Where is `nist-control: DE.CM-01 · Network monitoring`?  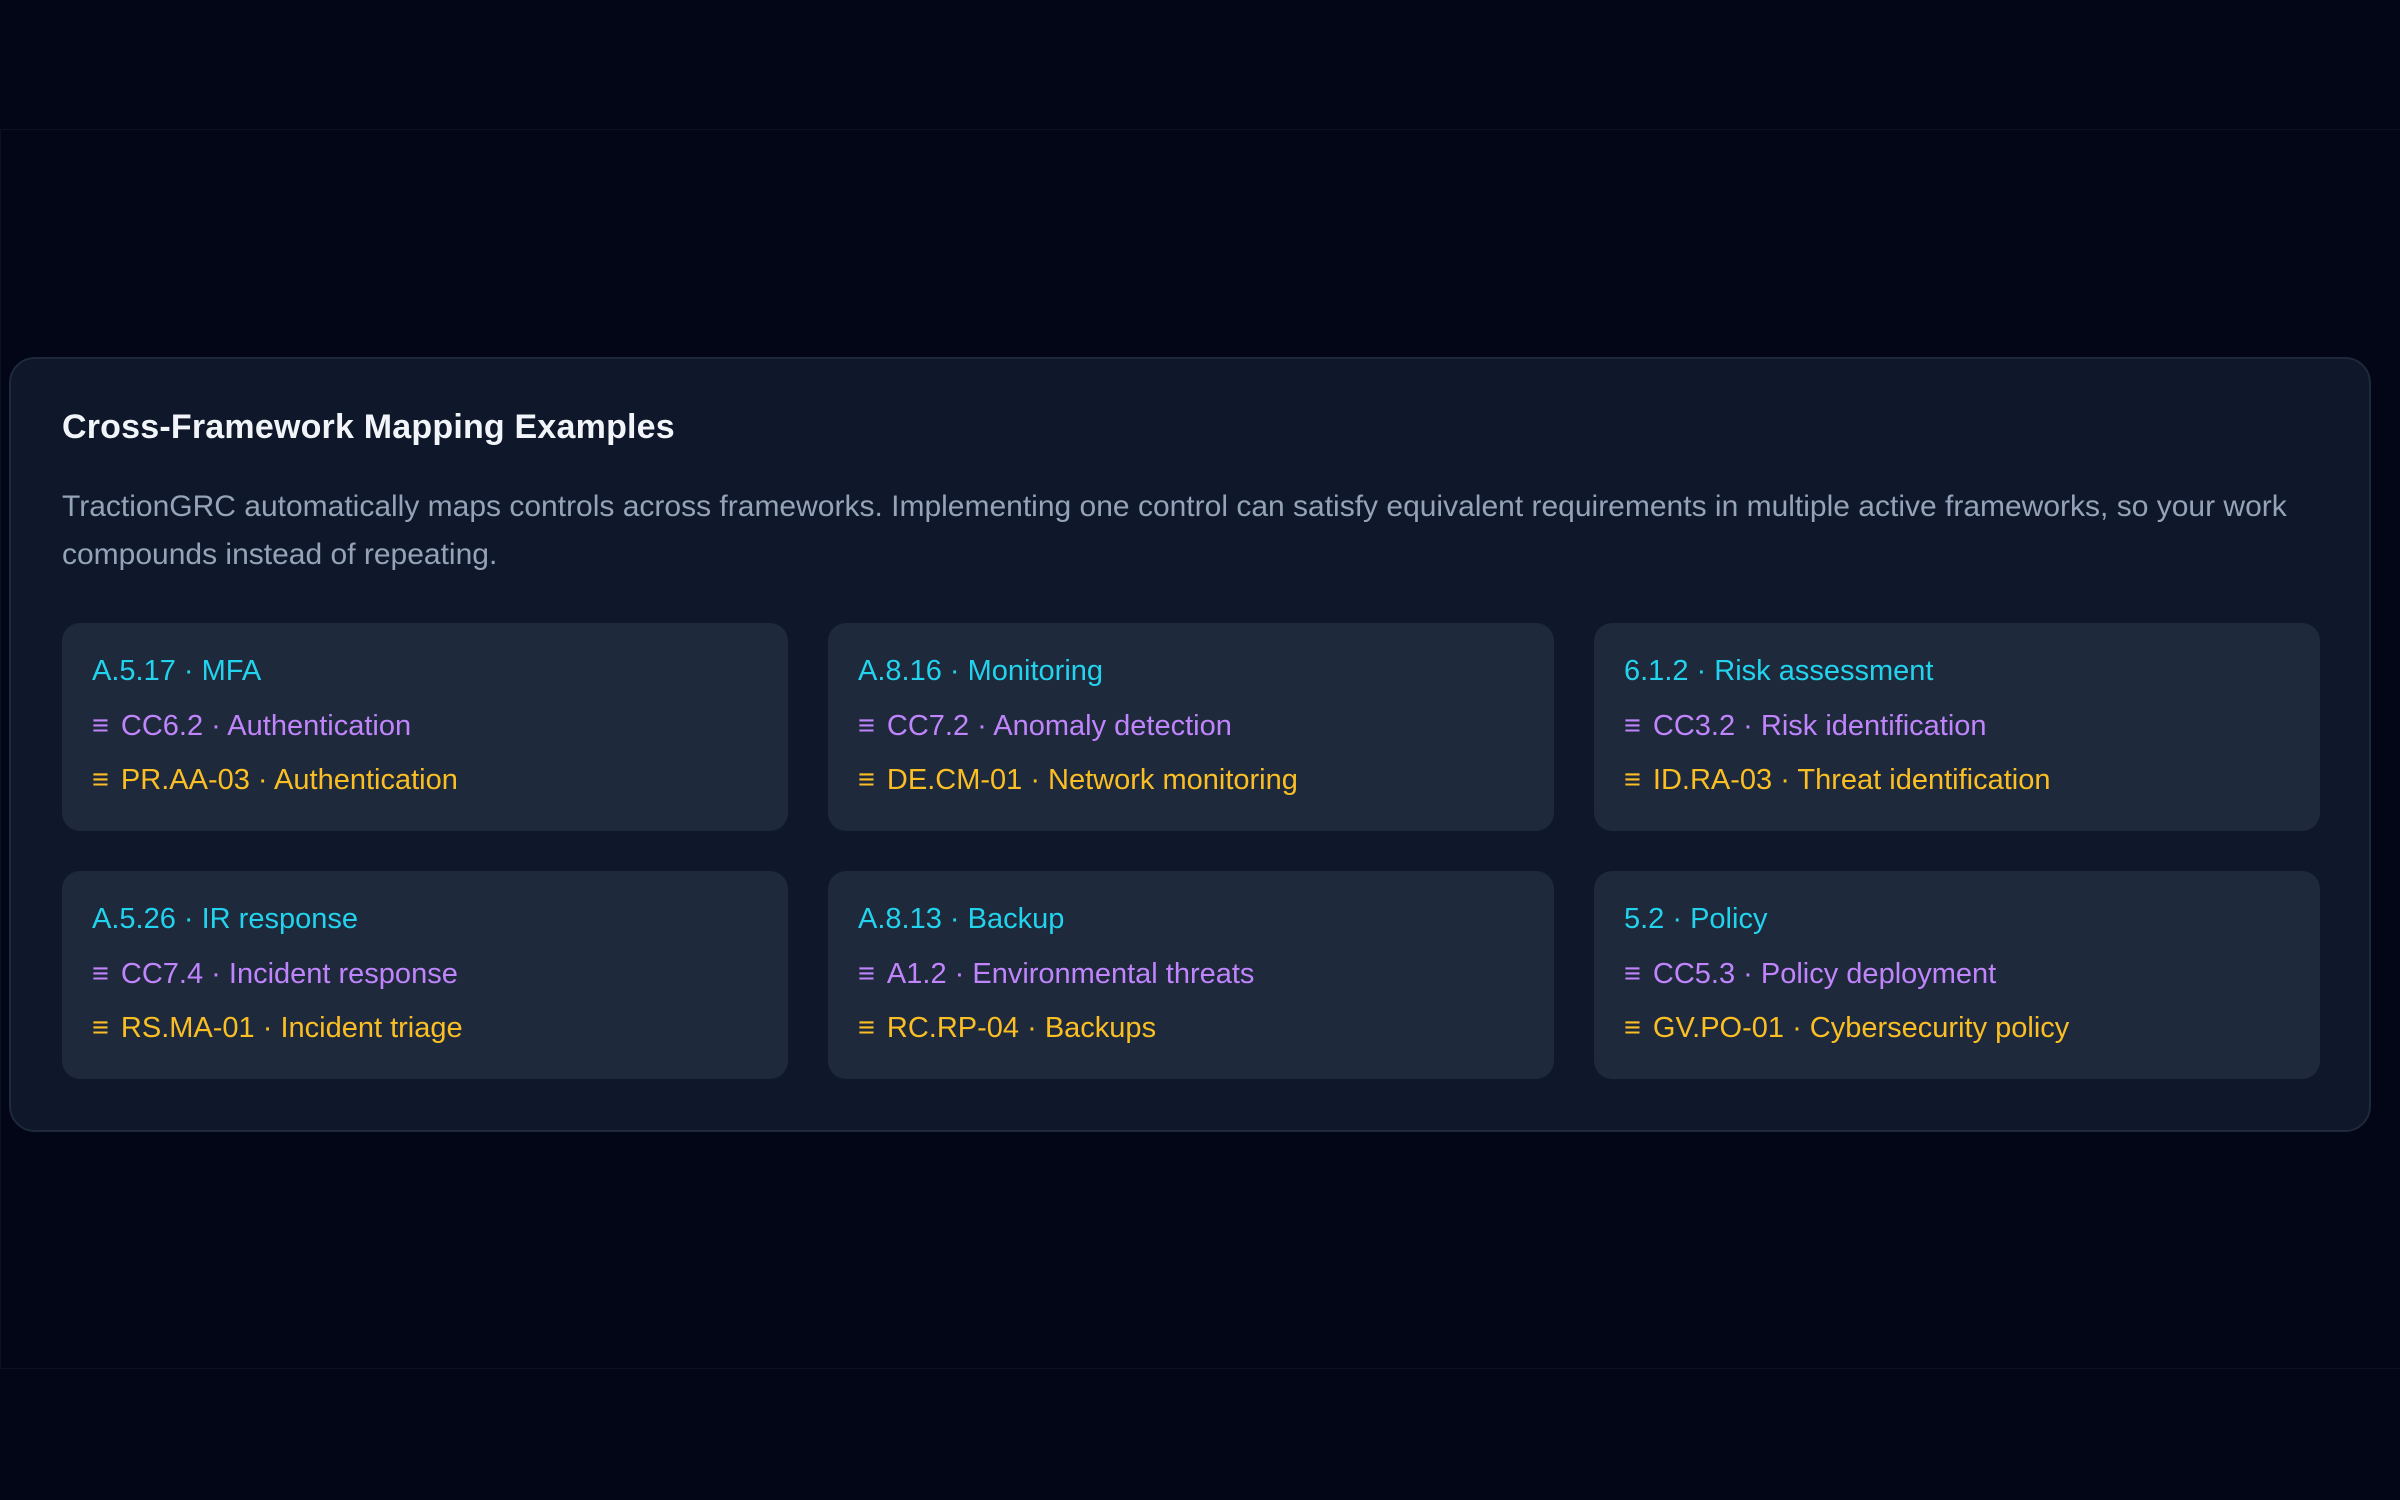
nist-control: DE.CM-01 · Network monitoring is located at coordinates (1092, 780).